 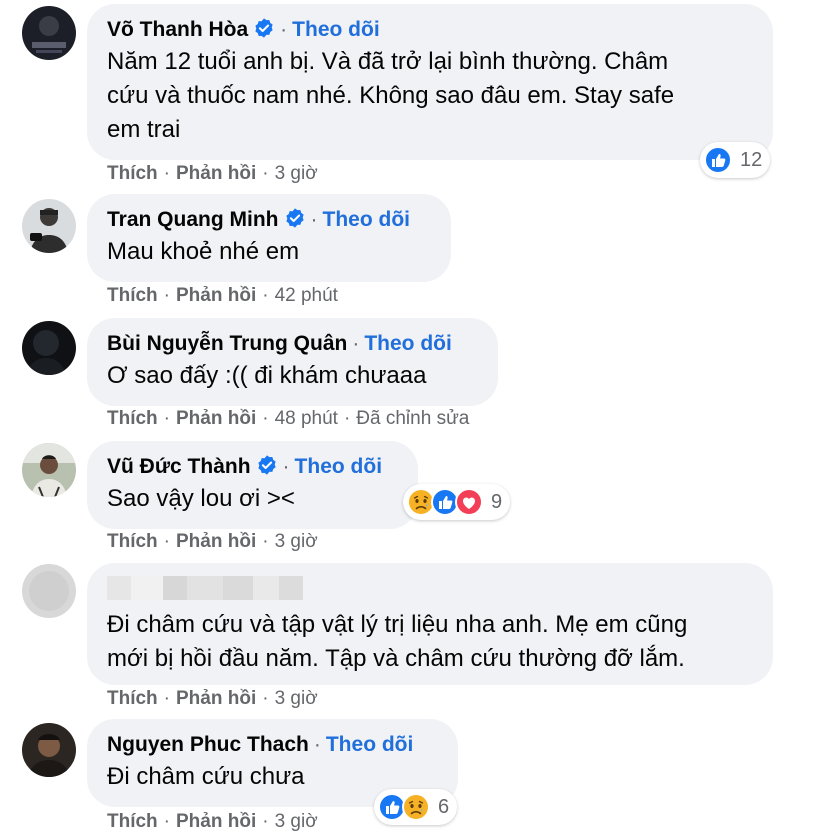 I want to click on comment-text: Sao vậy lou ơi ><, so click(x=201, y=498).